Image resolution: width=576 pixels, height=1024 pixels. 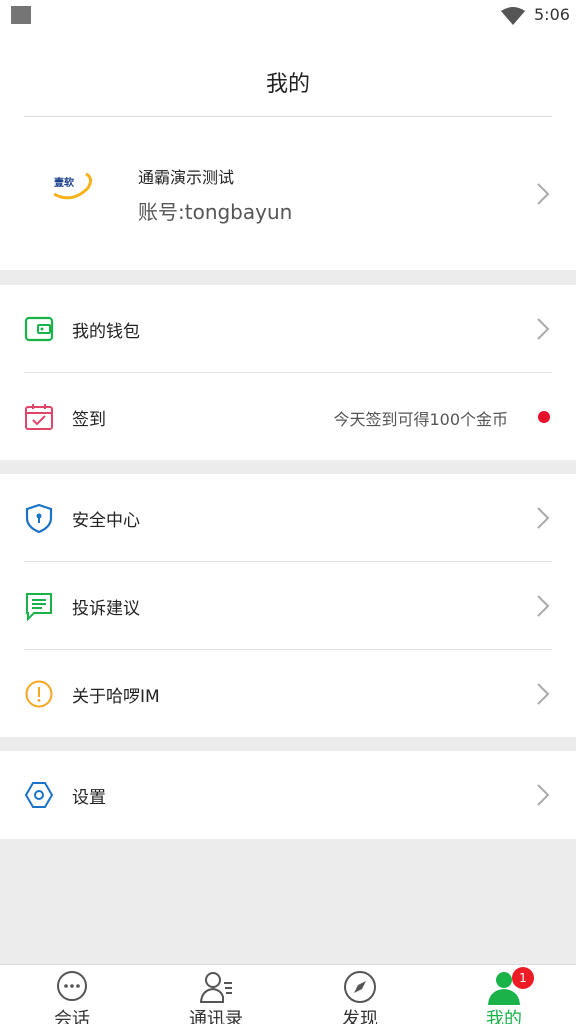 I want to click on tab-discover: 发现, so click(x=360, y=994).